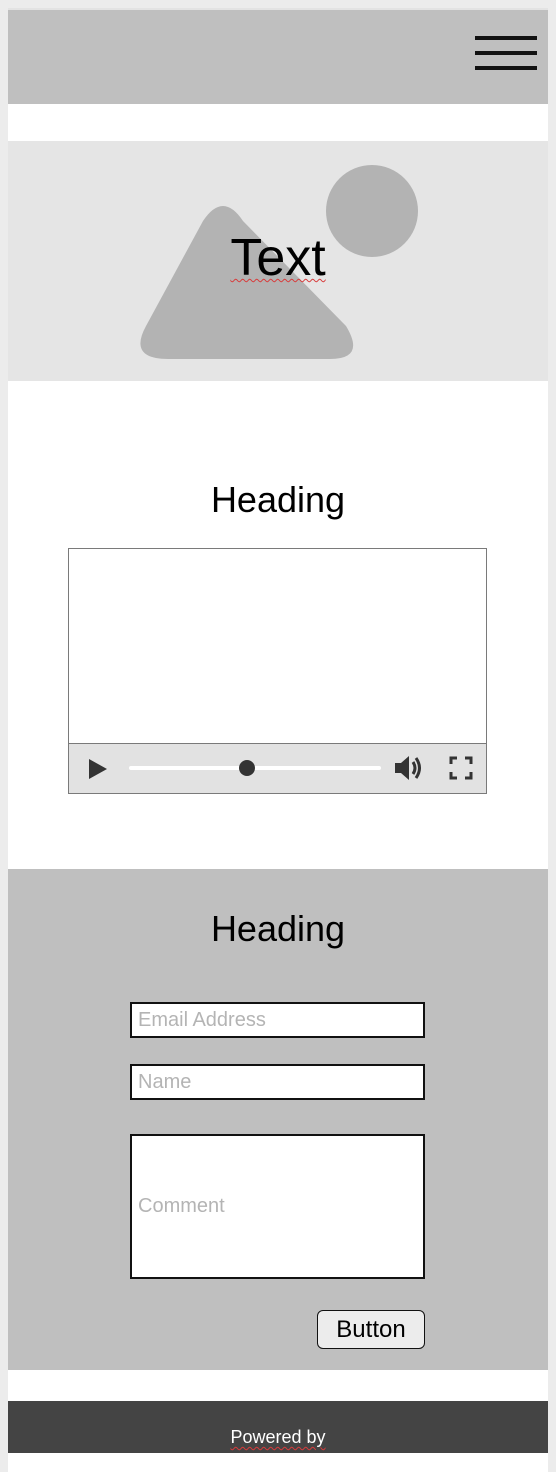 The width and height of the screenshot is (556, 1472). I want to click on comment-field, so click(277, 1206).